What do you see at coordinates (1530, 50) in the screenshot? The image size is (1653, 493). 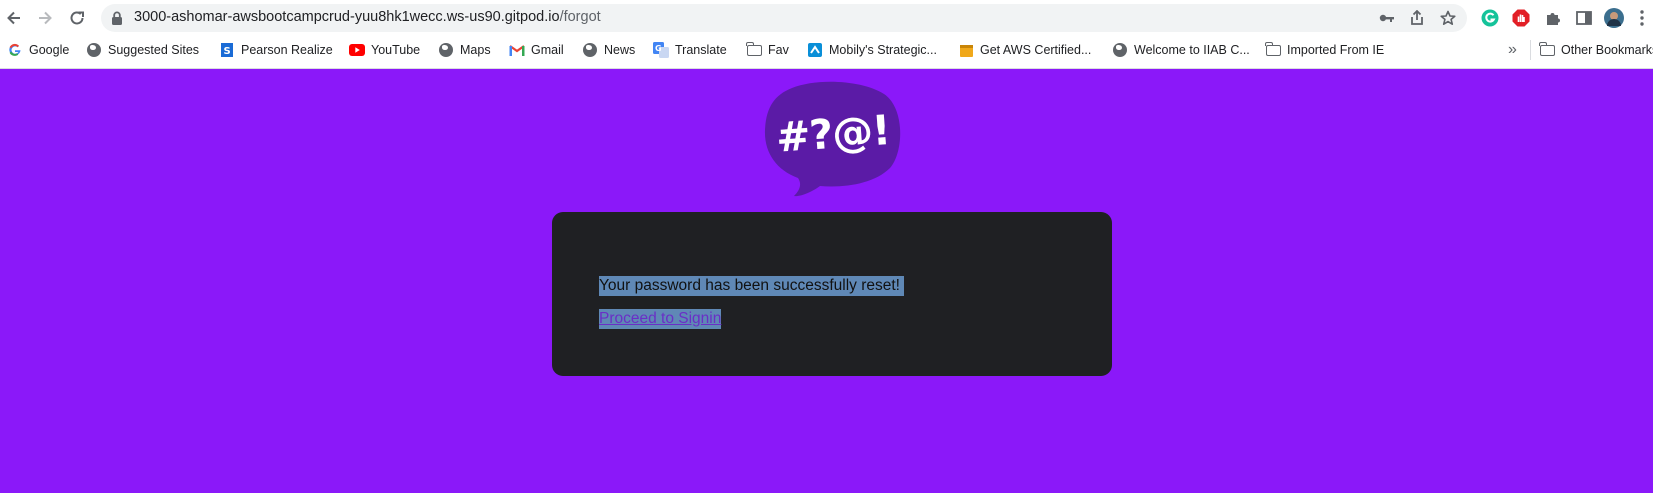 I see `bookmarks-divider` at bounding box center [1530, 50].